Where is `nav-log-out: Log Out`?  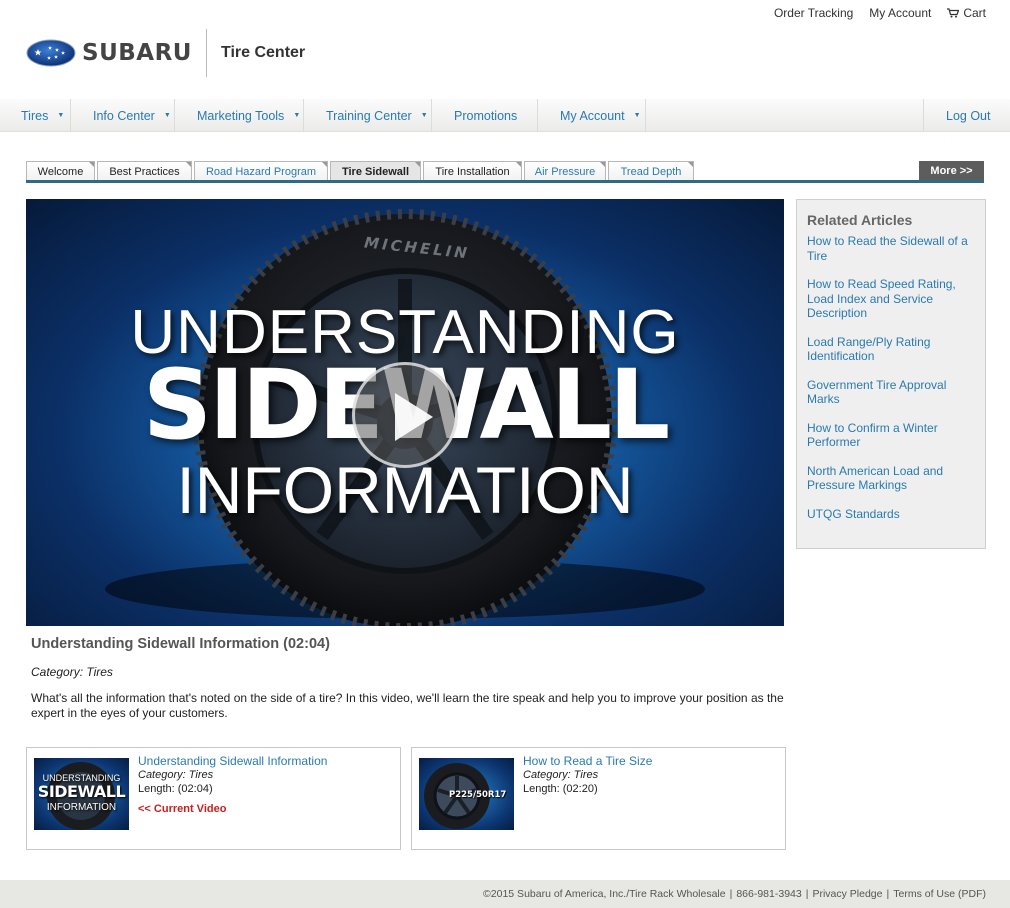 nav-log-out: Log Out is located at coordinates (968, 115).